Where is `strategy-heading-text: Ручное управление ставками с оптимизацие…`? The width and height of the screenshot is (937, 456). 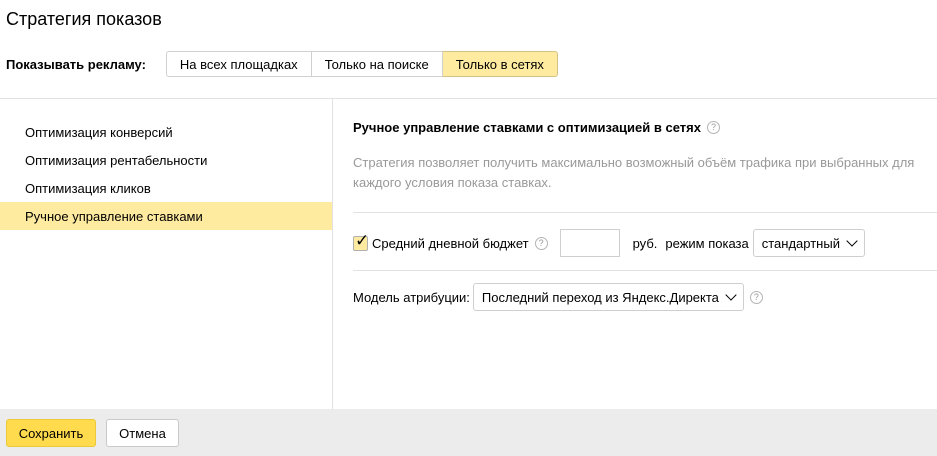
strategy-heading-text: Ручное управление ставками с оптимизацие… is located at coordinates (527, 127).